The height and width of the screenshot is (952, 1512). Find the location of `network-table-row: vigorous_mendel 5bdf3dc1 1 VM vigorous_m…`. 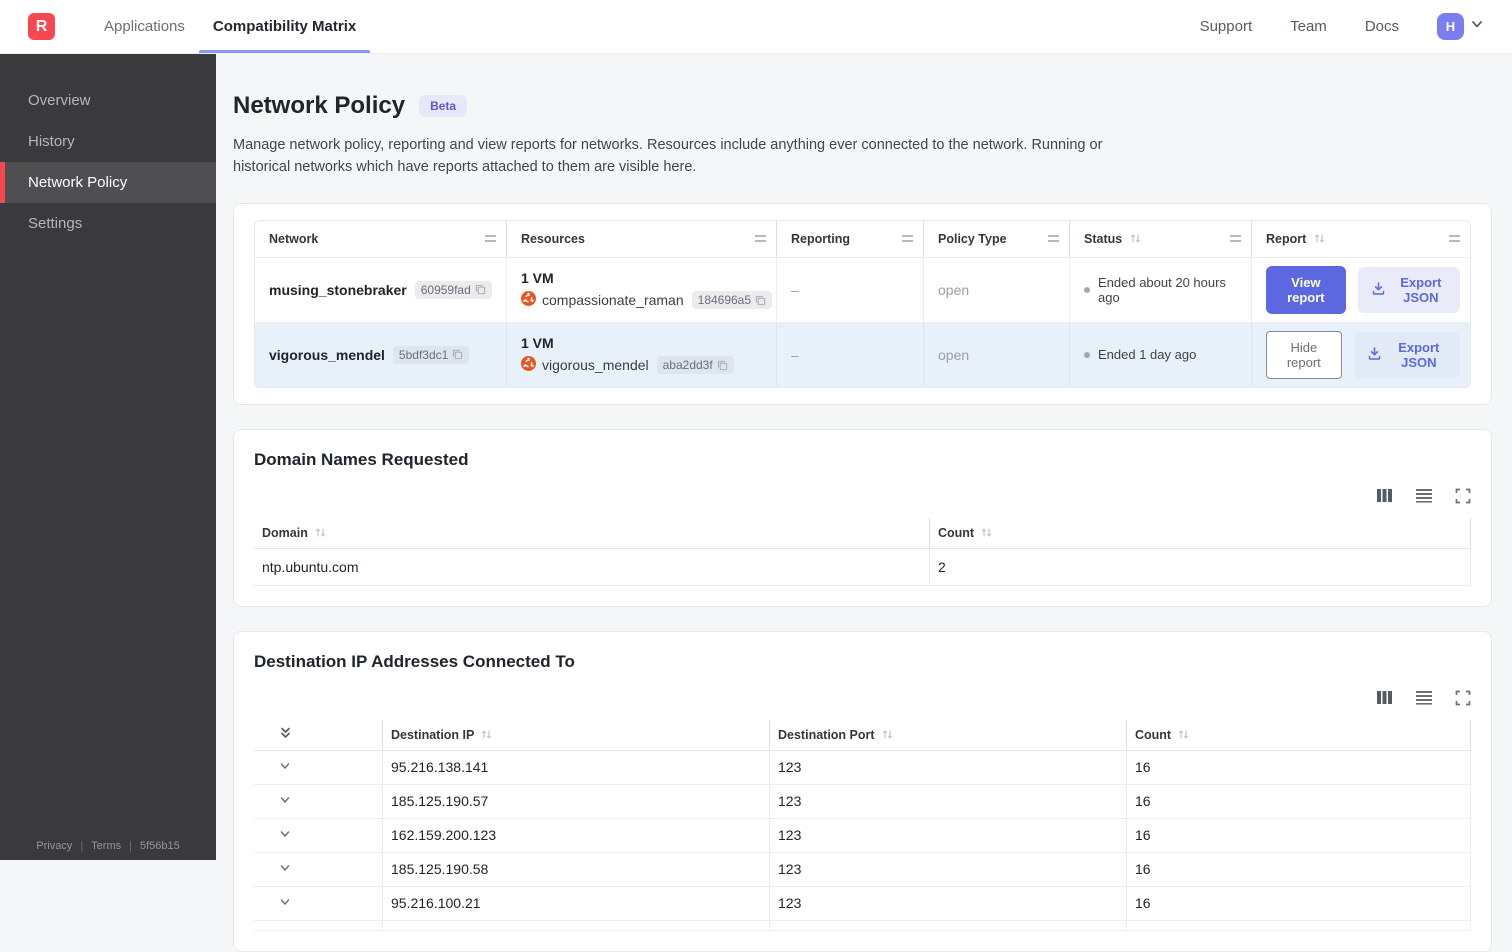

network-table-row: vigorous_mendel 5bdf3dc1 1 VM vigorous_m… is located at coordinates (862, 354).